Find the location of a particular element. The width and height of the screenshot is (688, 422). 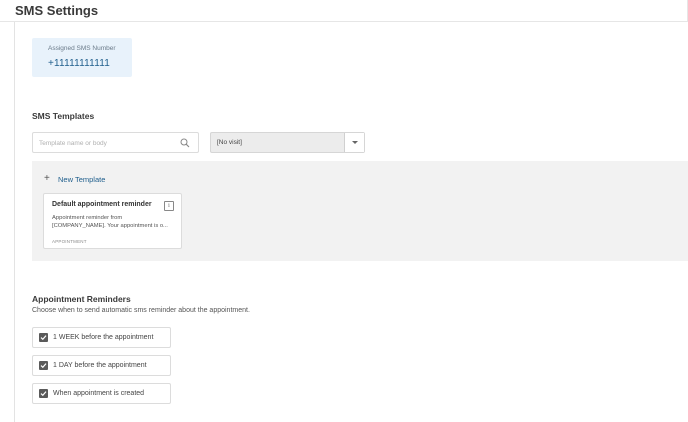

visit-filter-value: [No visit] is located at coordinates (229, 142).